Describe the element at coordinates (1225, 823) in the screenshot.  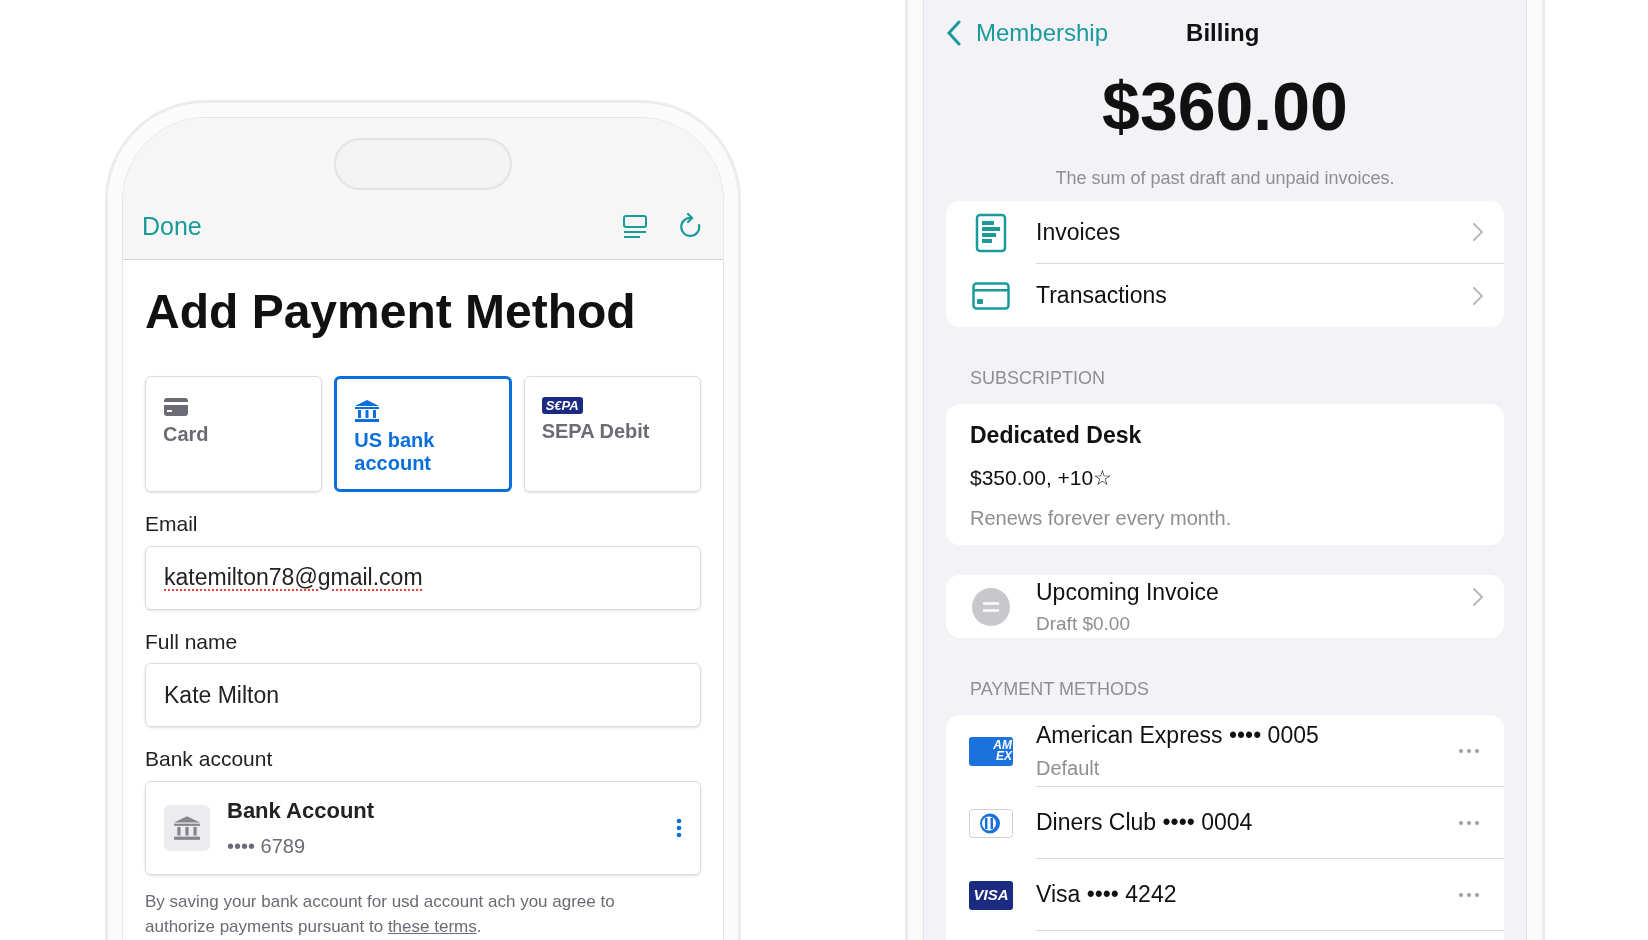
I see `payment-method-row: Diners Club •••• 0004` at that location.